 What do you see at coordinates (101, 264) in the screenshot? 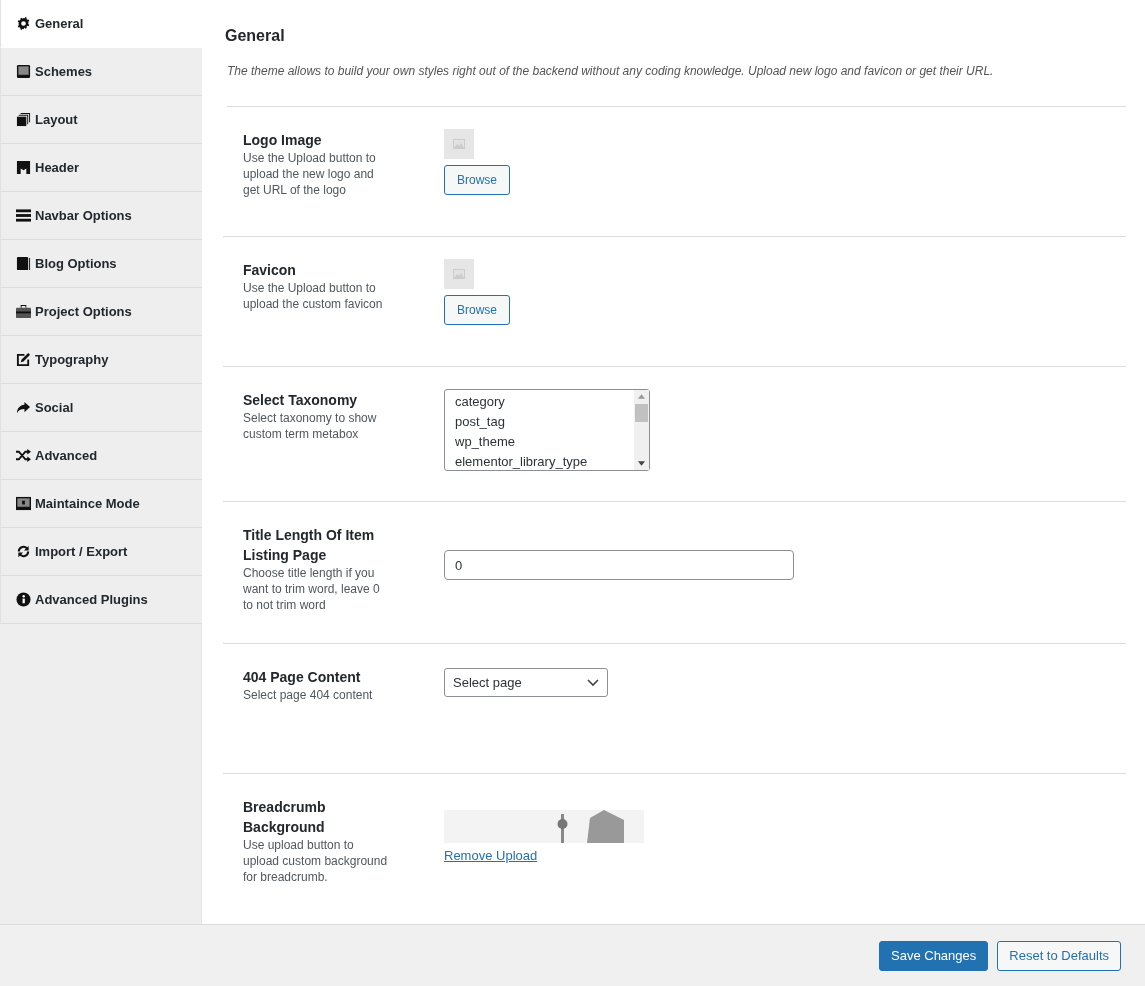
I see `sidebar-item: Blog Options` at bounding box center [101, 264].